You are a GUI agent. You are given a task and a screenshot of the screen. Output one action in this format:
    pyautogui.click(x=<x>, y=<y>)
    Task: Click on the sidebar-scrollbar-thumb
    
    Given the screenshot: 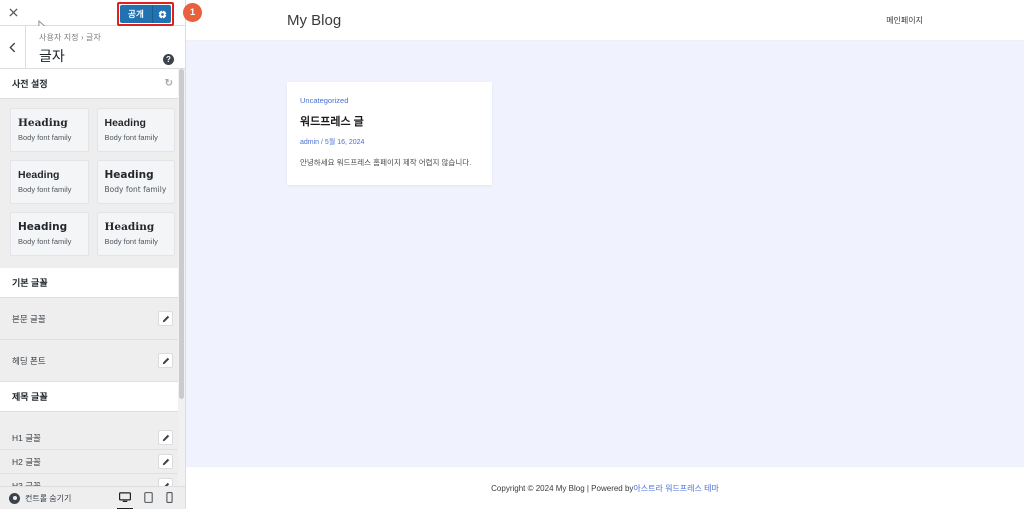 What is the action you would take?
    pyautogui.click(x=181, y=234)
    